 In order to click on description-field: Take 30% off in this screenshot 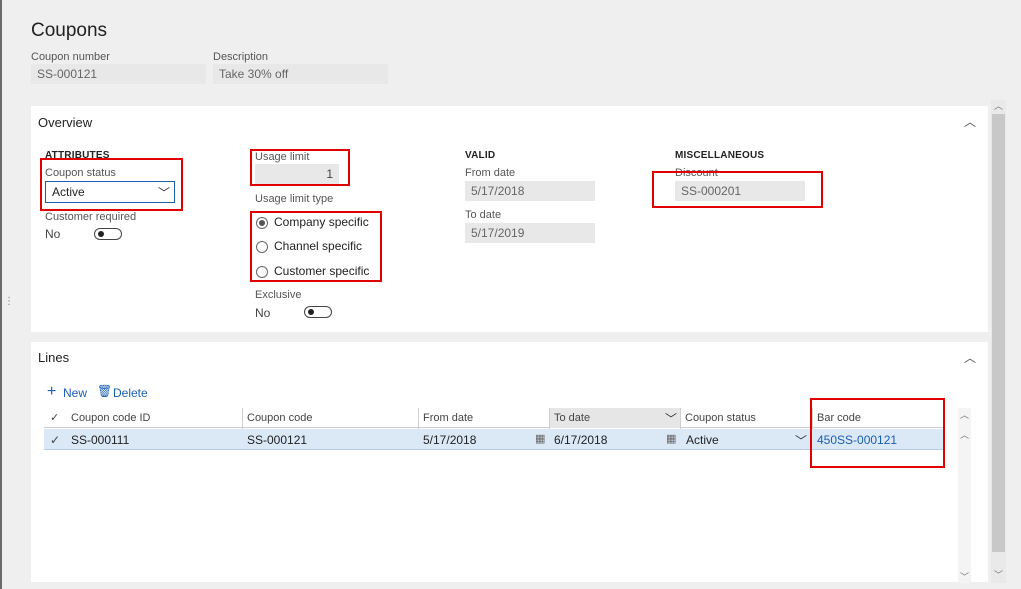, I will do `click(300, 74)`.